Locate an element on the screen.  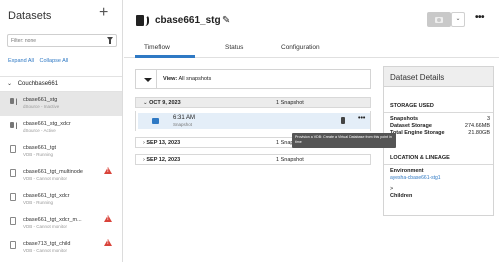
tab-bar: Timeflow Status Configuration is located at coordinates (311, 48).